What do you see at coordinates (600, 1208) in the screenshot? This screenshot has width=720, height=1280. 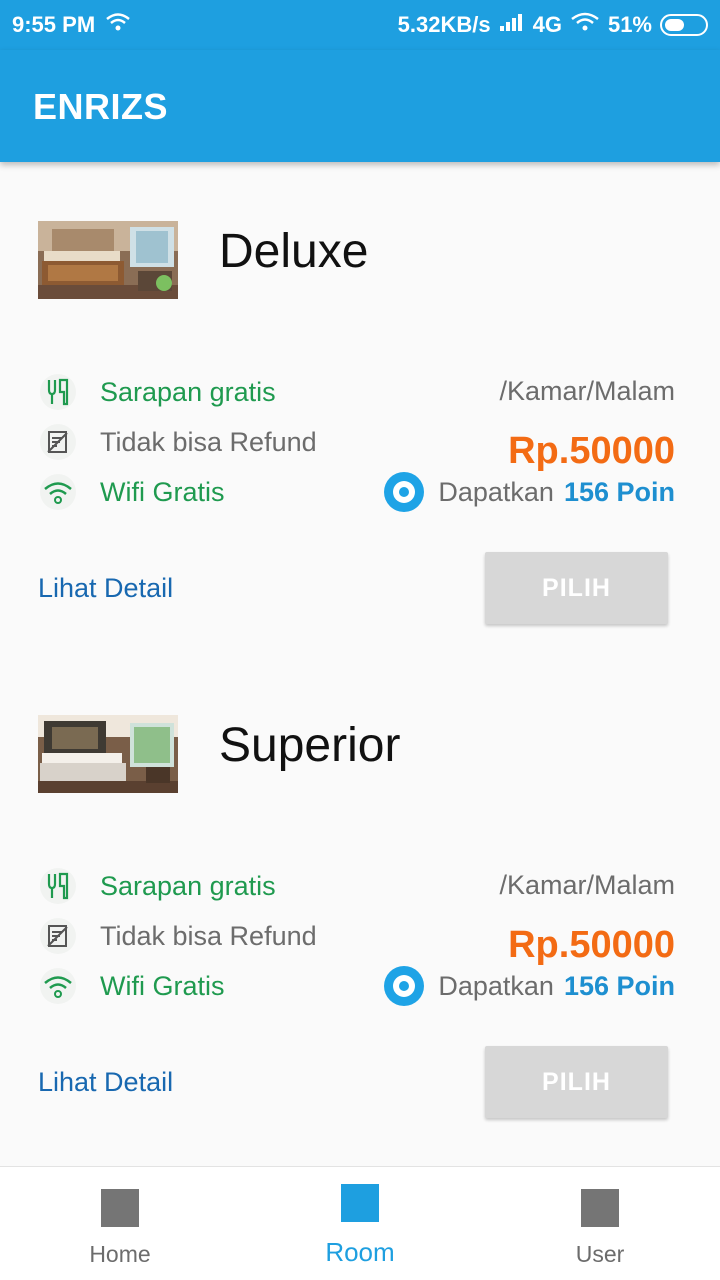 I see `user-icon` at bounding box center [600, 1208].